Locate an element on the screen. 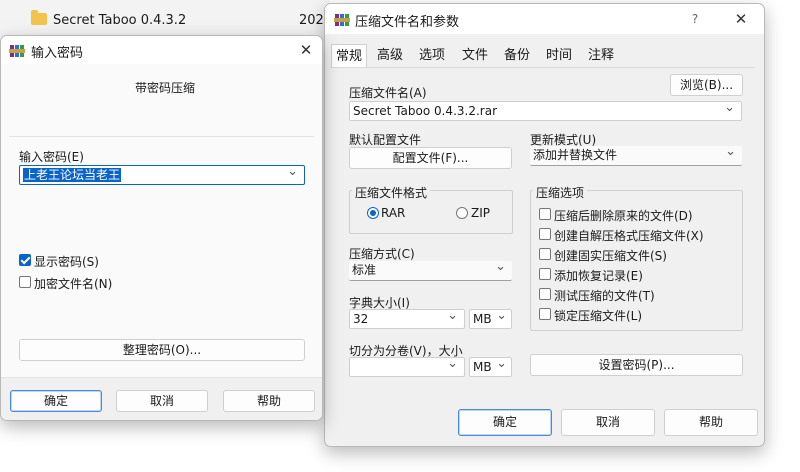 This screenshot has width=800, height=472. option-lock-checkbox is located at coordinates (545, 314).